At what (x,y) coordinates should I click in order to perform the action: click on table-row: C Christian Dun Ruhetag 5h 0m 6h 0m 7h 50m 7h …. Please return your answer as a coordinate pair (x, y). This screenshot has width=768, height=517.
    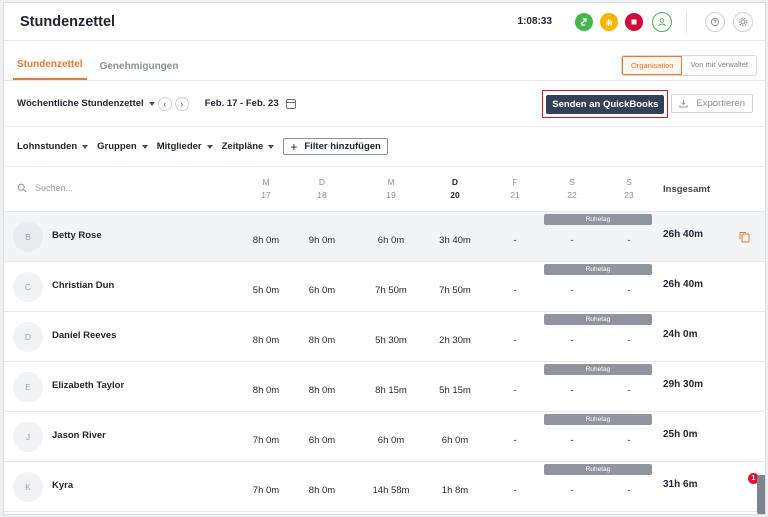
    Looking at the image, I should click on (384, 287).